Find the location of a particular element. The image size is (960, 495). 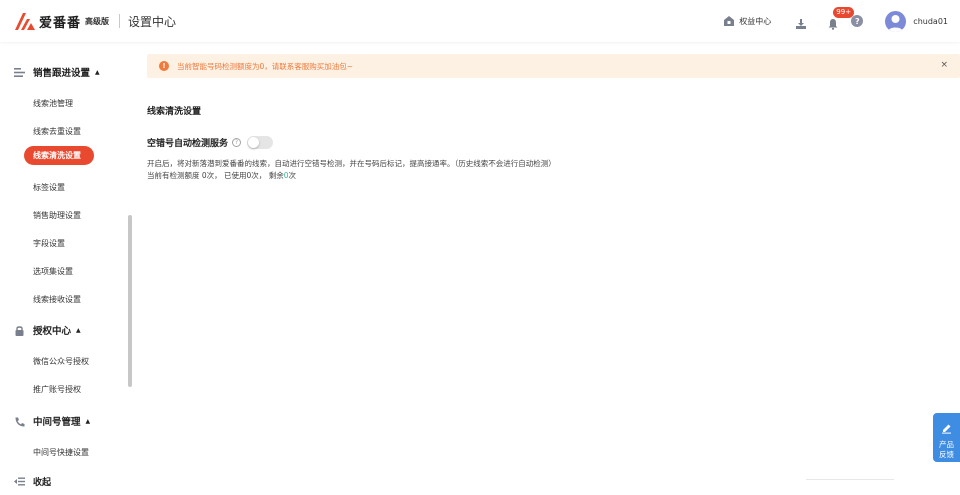

download-icon is located at coordinates (801, 22).